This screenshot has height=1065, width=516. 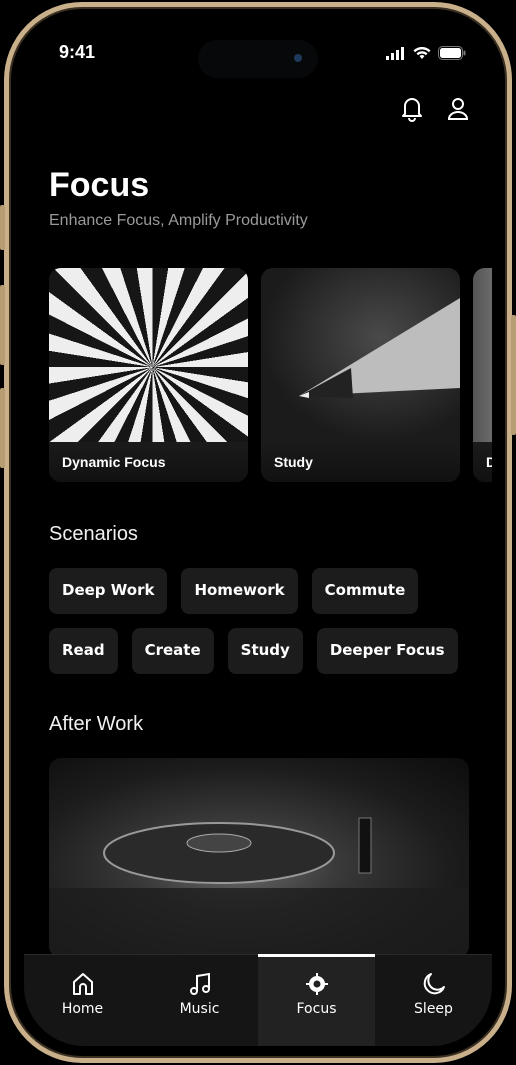 What do you see at coordinates (434, 984) in the screenshot?
I see `moon-icon` at bounding box center [434, 984].